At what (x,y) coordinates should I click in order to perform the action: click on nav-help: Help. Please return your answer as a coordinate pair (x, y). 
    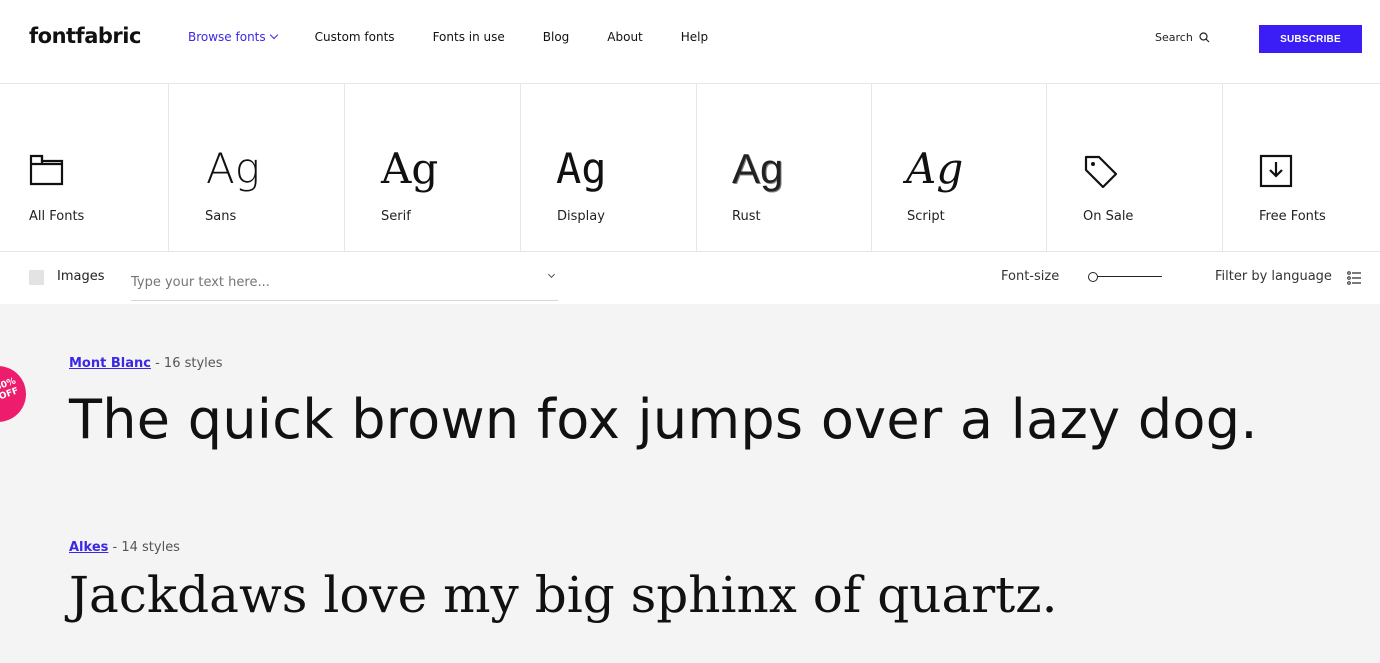
    Looking at the image, I should click on (694, 37).